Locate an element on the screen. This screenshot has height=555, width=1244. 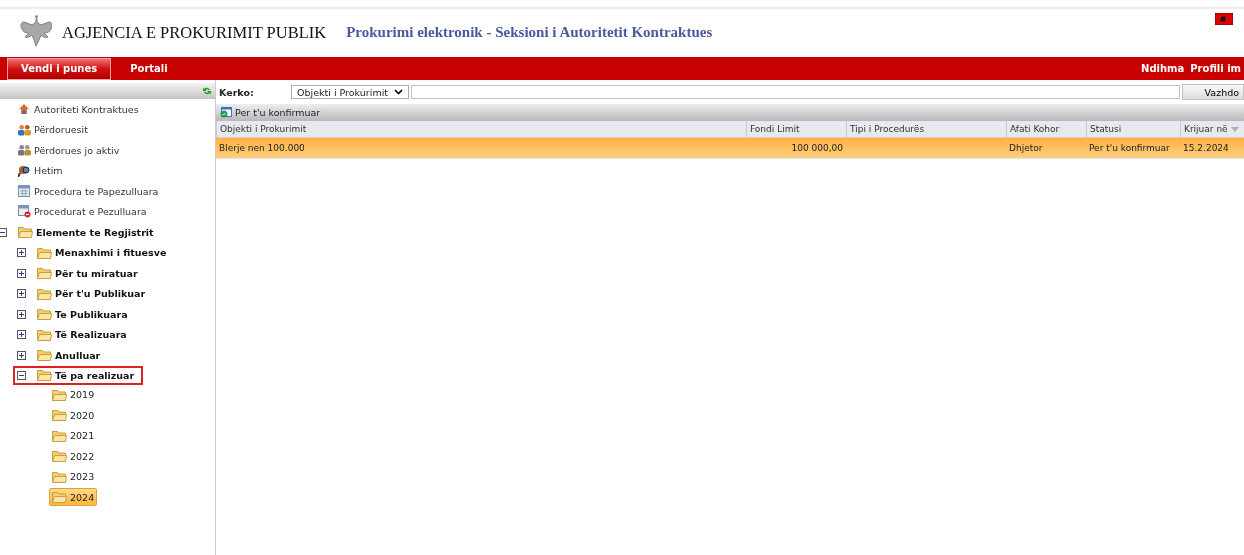
tree-item: 2022 is located at coordinates (73, 456).